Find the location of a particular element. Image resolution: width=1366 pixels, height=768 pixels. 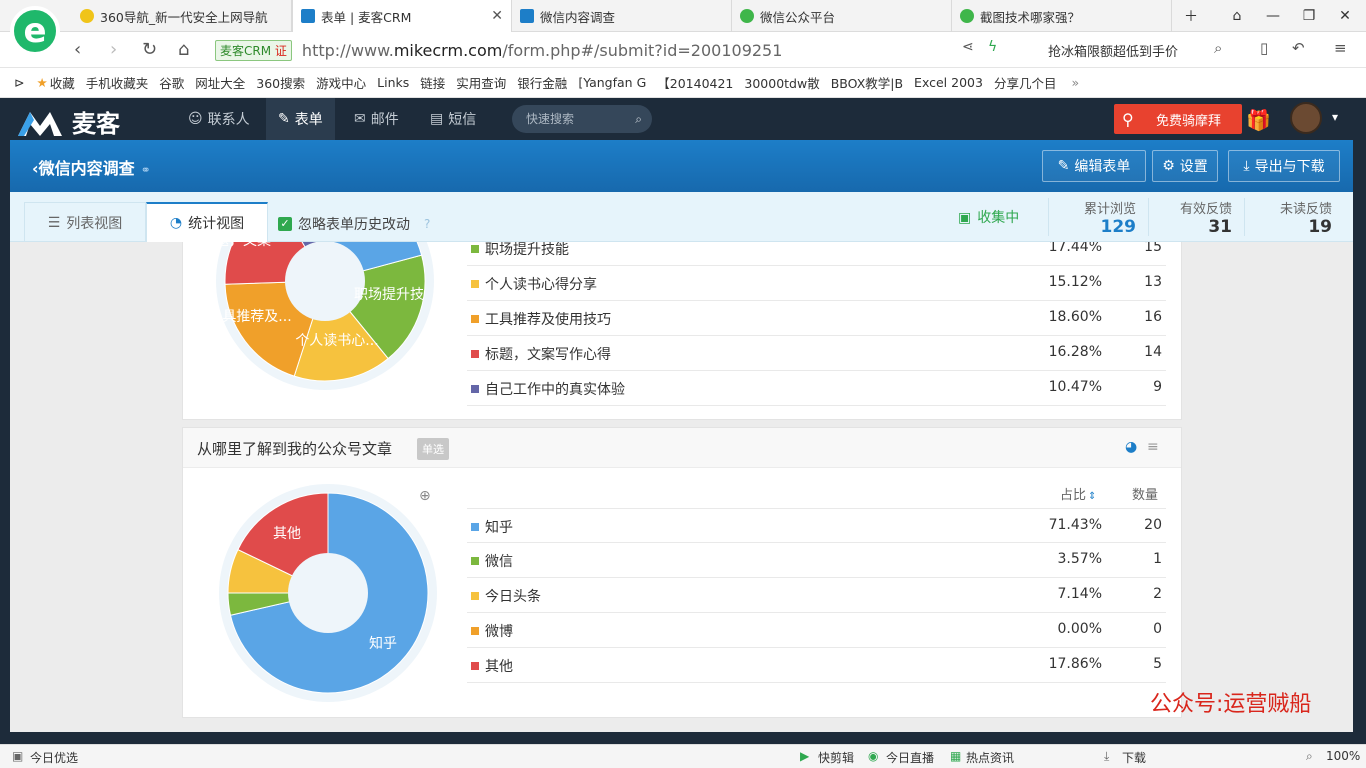

reload-icon: ↻ is located at coordinates (149, 49).